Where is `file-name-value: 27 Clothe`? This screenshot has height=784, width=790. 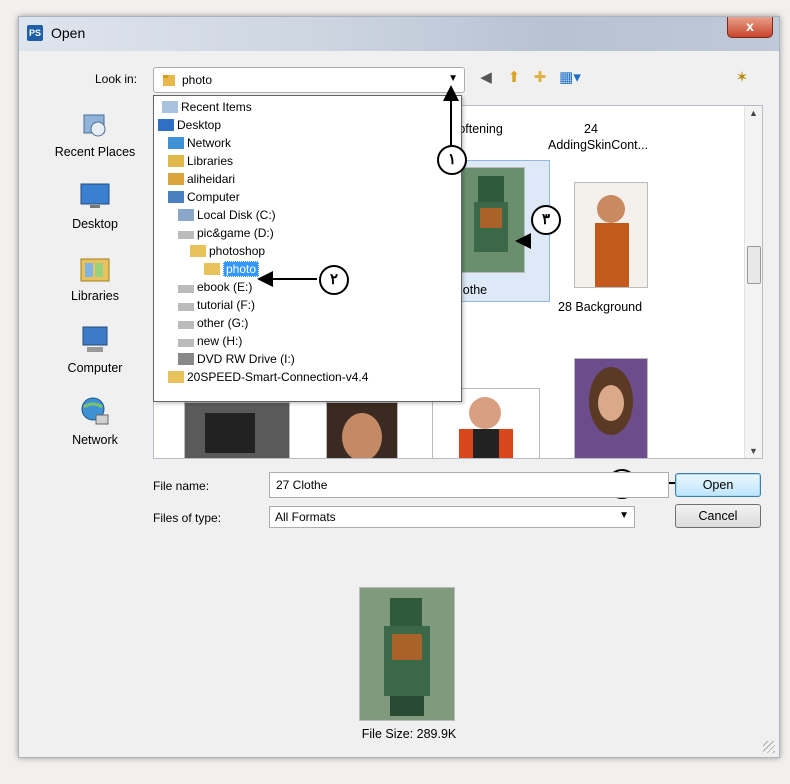 file-name-value: 27 Clothe is located at coordinates (302, 485).